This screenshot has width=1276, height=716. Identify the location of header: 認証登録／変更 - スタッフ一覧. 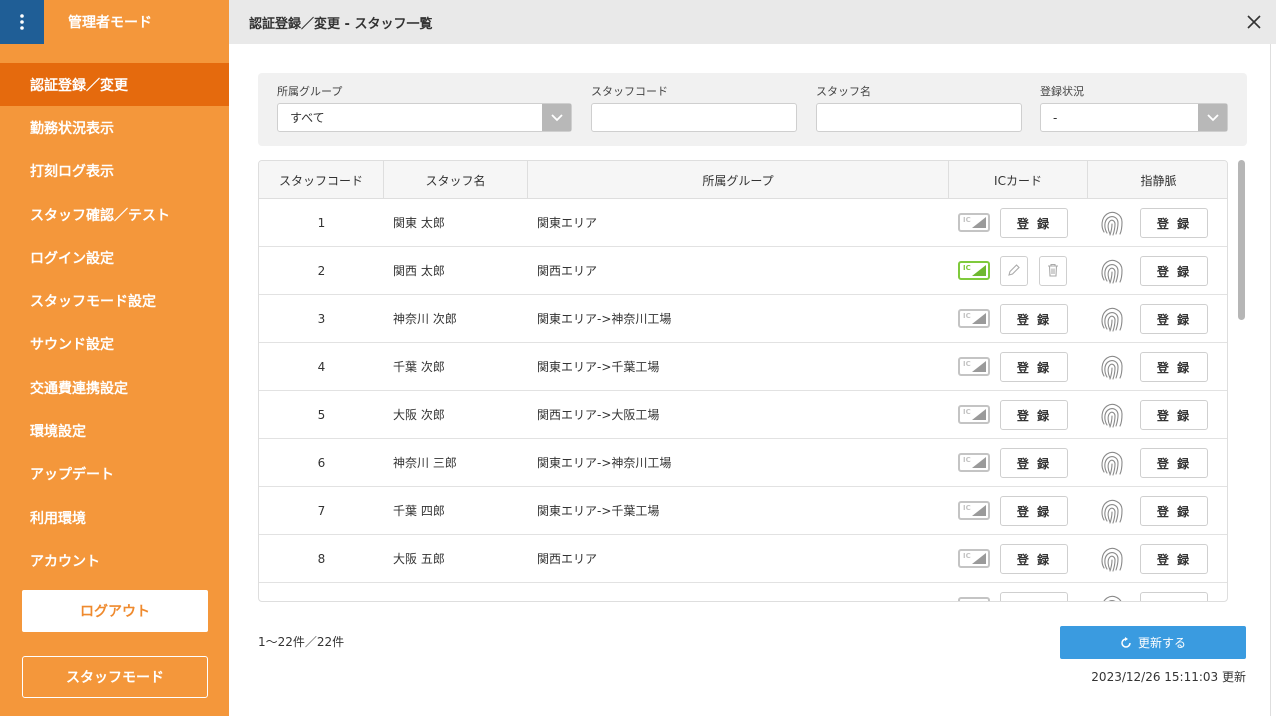
(752, 22).